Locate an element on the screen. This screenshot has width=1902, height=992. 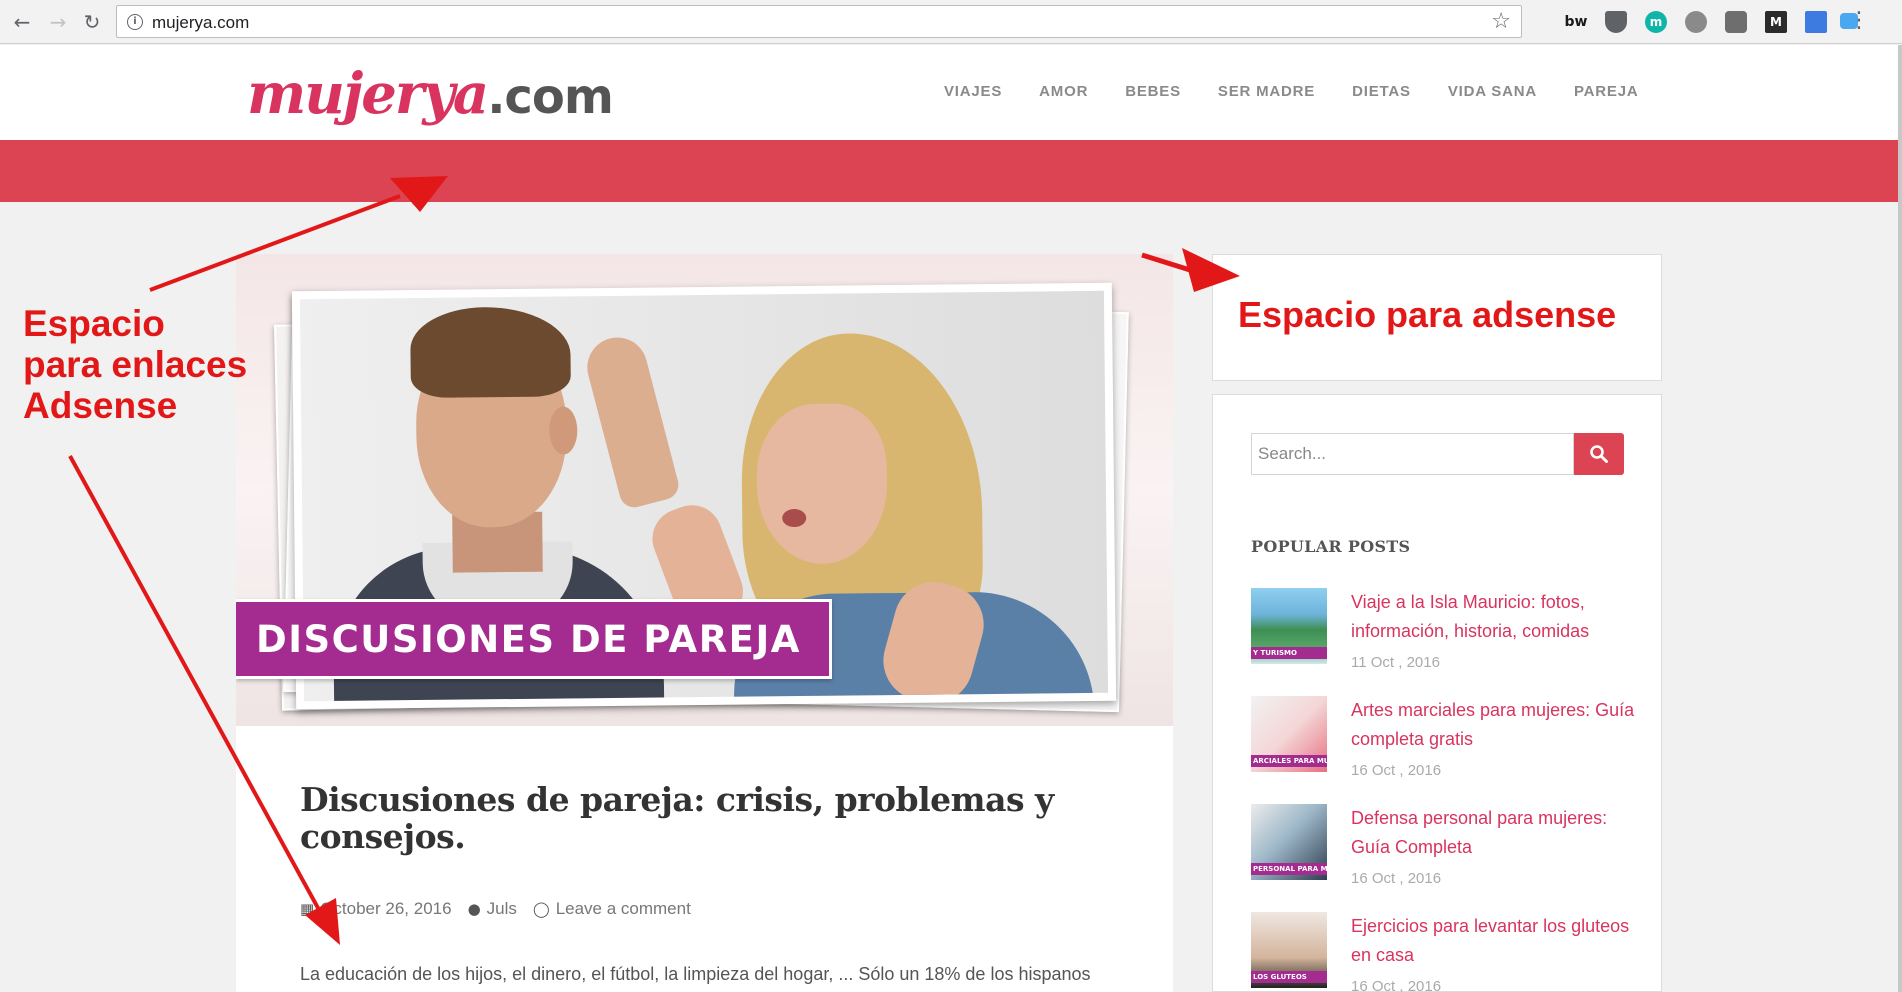
man-hand-shape is located at coordinates (631, 420).